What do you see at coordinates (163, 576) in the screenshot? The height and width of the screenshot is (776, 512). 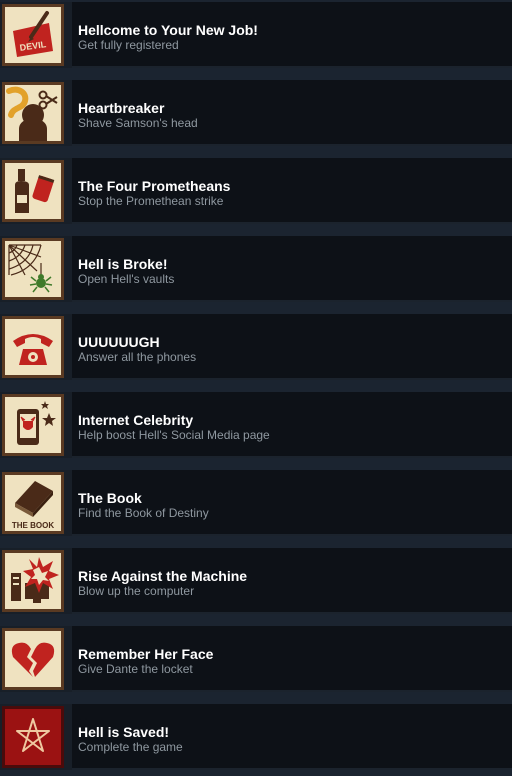 I see `achievement-title: Rise Against the Machine` at bounding box center [163, 576].